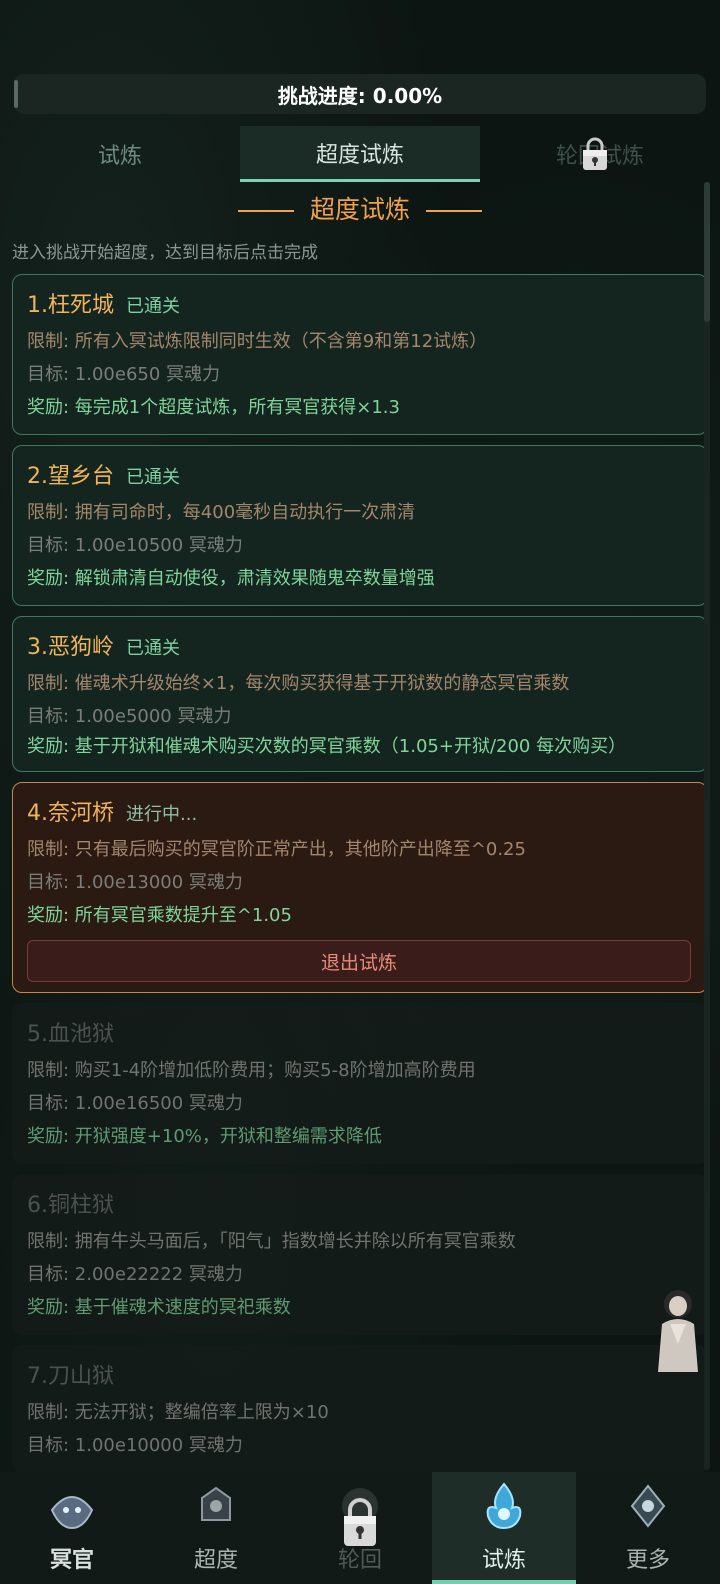 The image size is (720, 1584). What do you see at coordinates (231, 578) in the screenshot?
I see `trial-reward: 奖励: 解锁肃清自动使役，肃清效果随鬼卒数量增强` at bounding box center [231, 578].